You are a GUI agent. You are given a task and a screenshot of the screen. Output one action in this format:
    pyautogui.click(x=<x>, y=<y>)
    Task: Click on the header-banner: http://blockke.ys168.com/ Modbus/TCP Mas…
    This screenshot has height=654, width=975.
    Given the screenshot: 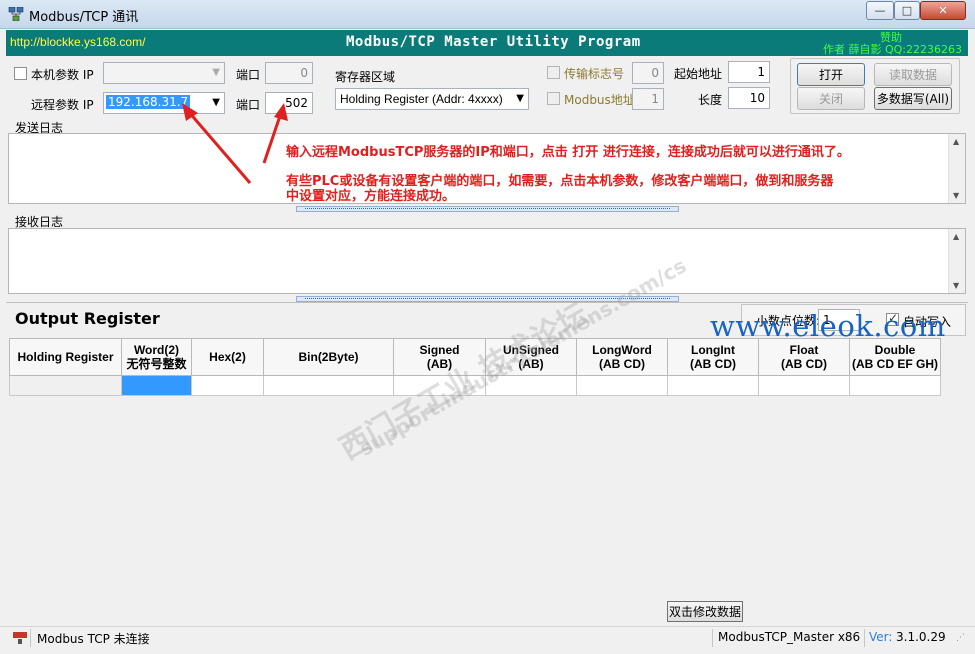 What is the action you would take?
    pyautogui.click(x=487, y=43)
    